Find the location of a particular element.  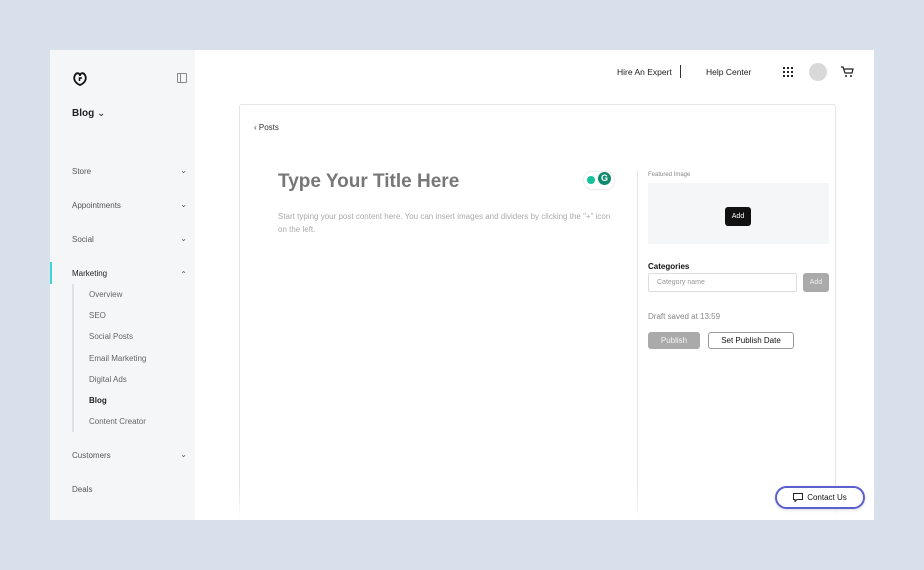

sidebar-item-customers: Customers ⌄ is located at coordinates (129, 455).